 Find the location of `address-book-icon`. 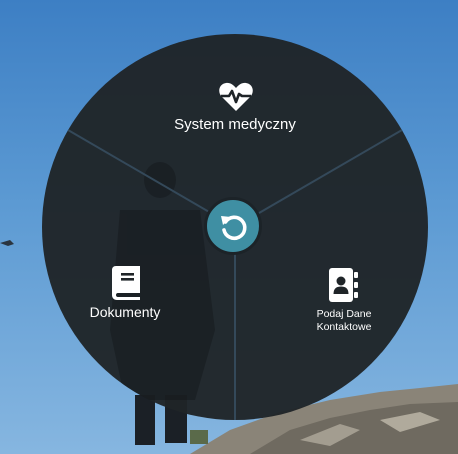

address-book-icon is located at coordinates (344, 285).